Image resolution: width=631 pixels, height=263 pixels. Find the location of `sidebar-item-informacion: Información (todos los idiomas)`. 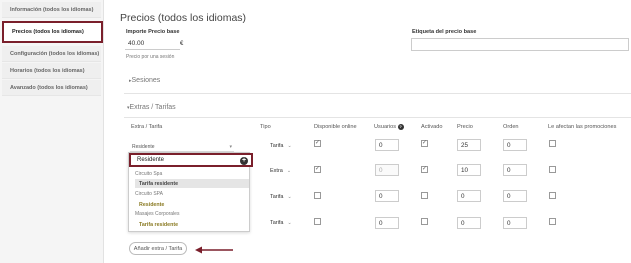

sidebar-item-informacion: Información (todos los idiomas) is located at coordinates (51, 10).